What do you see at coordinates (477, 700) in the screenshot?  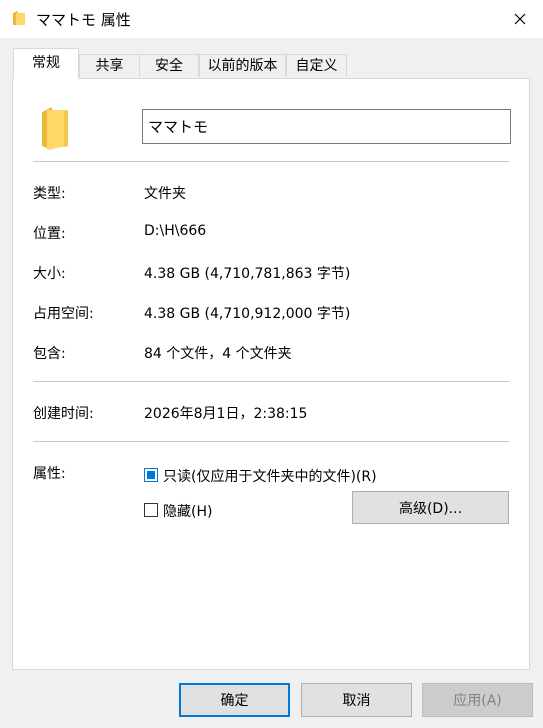 I see `apply-button: 应用(A)` at bounding box center [477, 700].